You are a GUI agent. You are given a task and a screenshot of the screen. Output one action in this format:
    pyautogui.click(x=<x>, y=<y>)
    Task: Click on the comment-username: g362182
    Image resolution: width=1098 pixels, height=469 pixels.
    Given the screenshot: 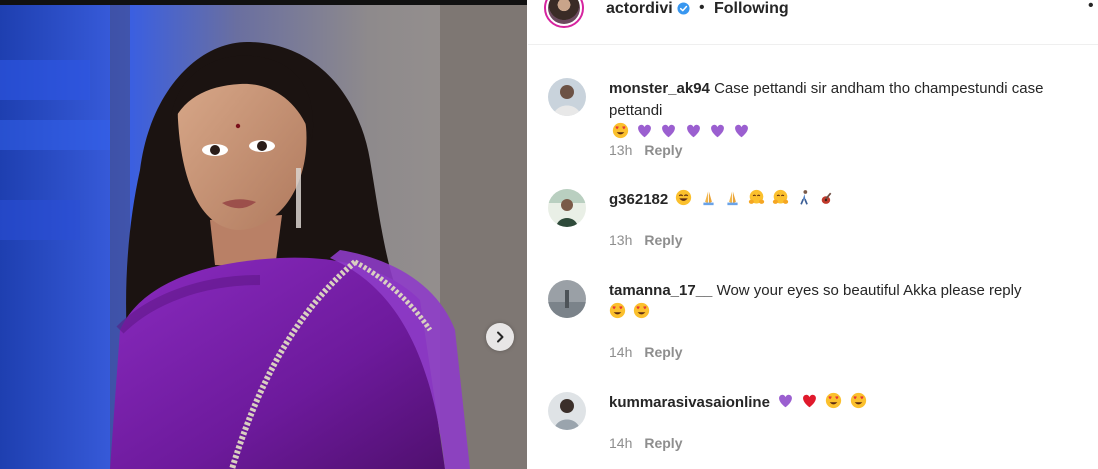 What is the action you would take?
    pyautogui.click(x=638, y=199)
    